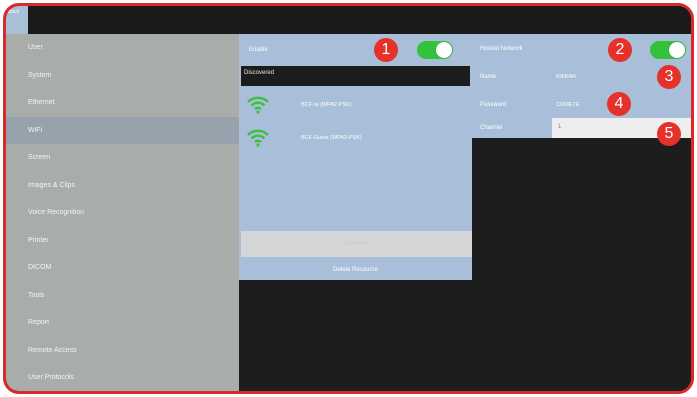 The image size is (697, 397). I want to click on name-label: Name, so click(488, 77).